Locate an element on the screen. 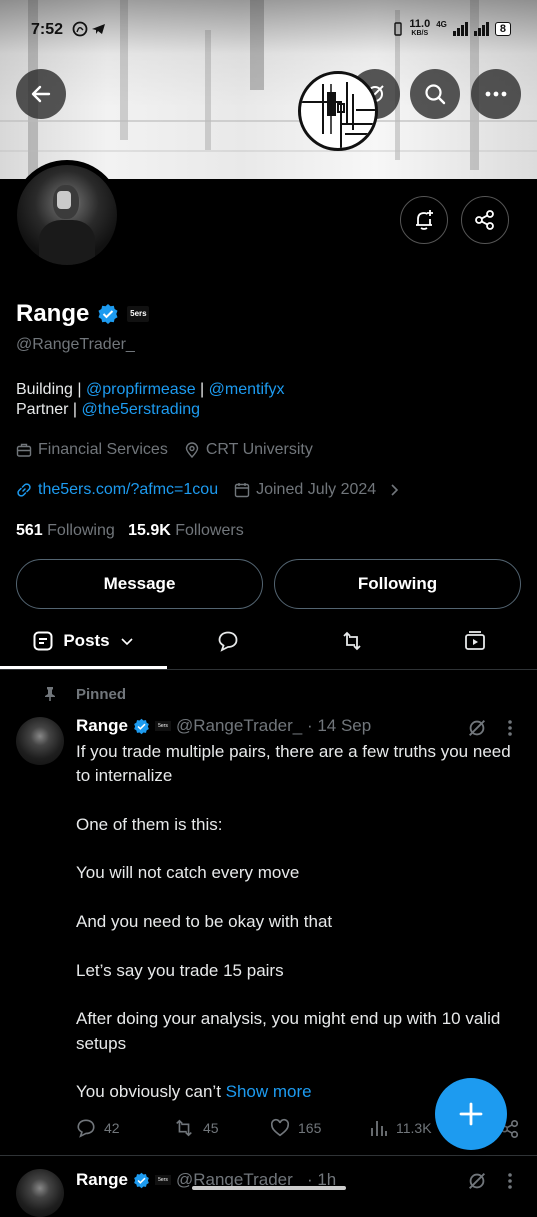 Image resolution: width=537 pixels, height=1217 pixels. views-count: 11.3K is located at coordinates (414, 1128).